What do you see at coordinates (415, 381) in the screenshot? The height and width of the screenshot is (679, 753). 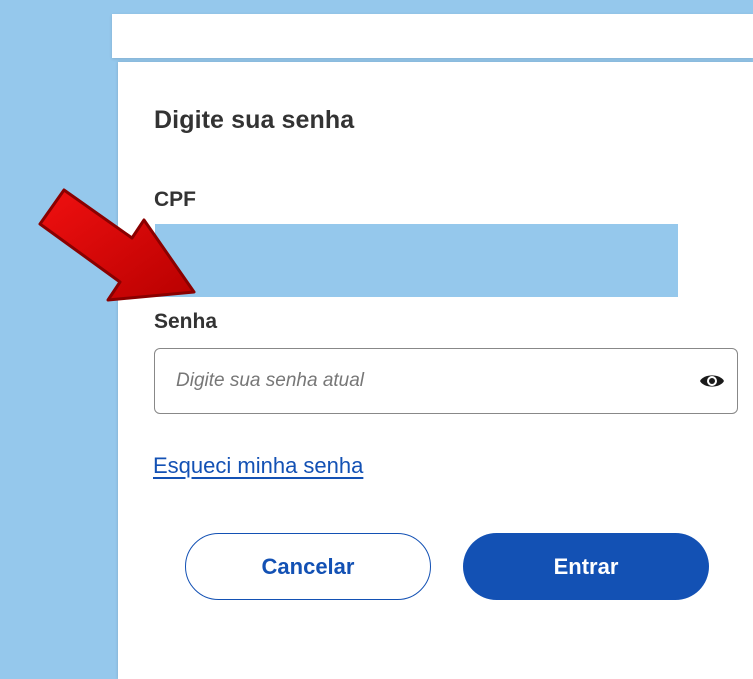 I see `password-input` at bounding box center [415, 381].